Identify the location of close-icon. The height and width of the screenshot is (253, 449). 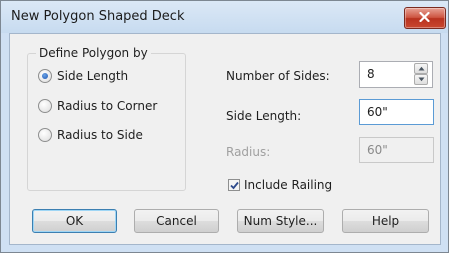
(424, 17).